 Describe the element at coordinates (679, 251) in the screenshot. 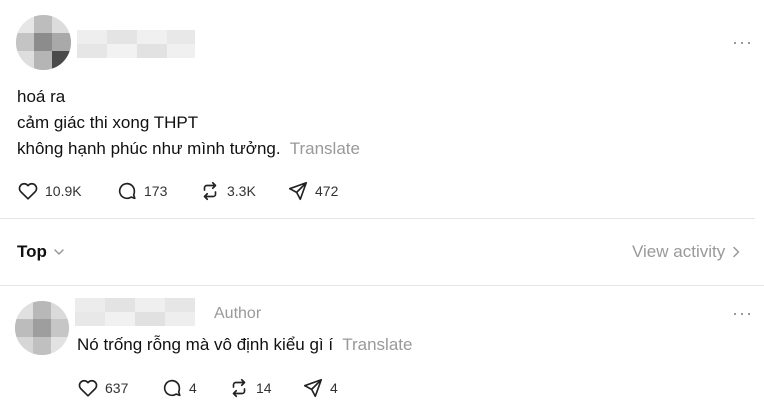

I see `view-activity-label: View activity` at that location.